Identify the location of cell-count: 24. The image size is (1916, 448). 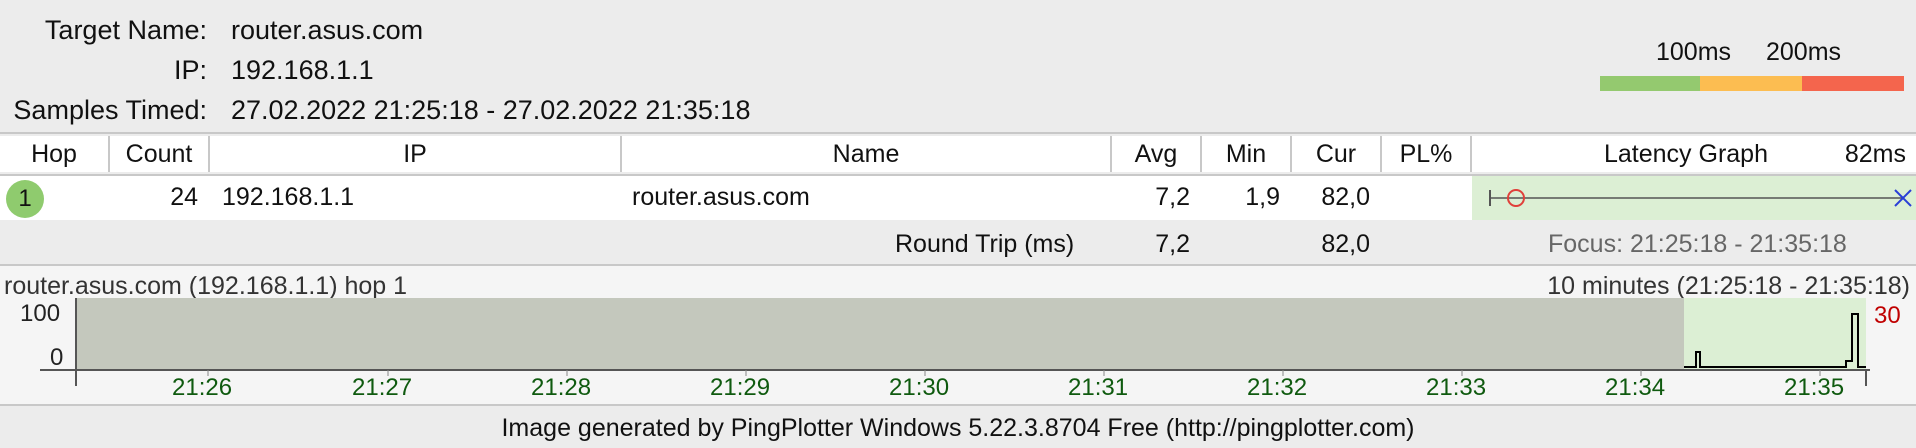
(184, 197).